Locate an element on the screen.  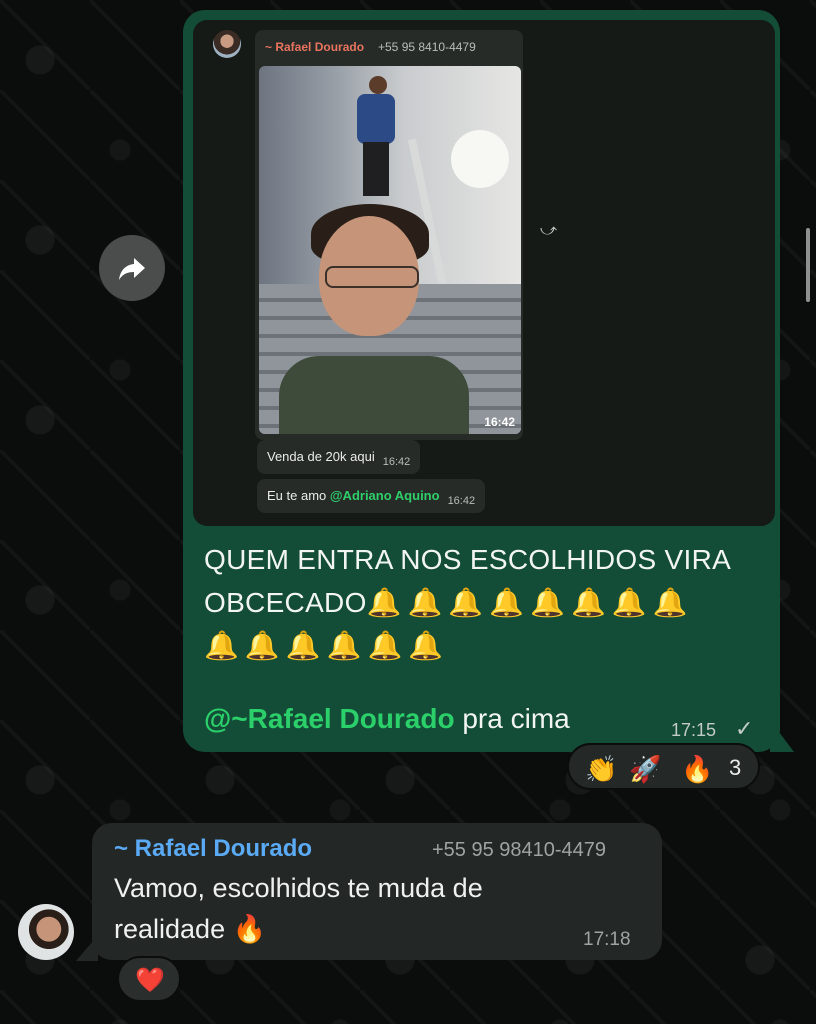
quoted-message-2-text: Eu te amo is located at coordinates (298, 495).